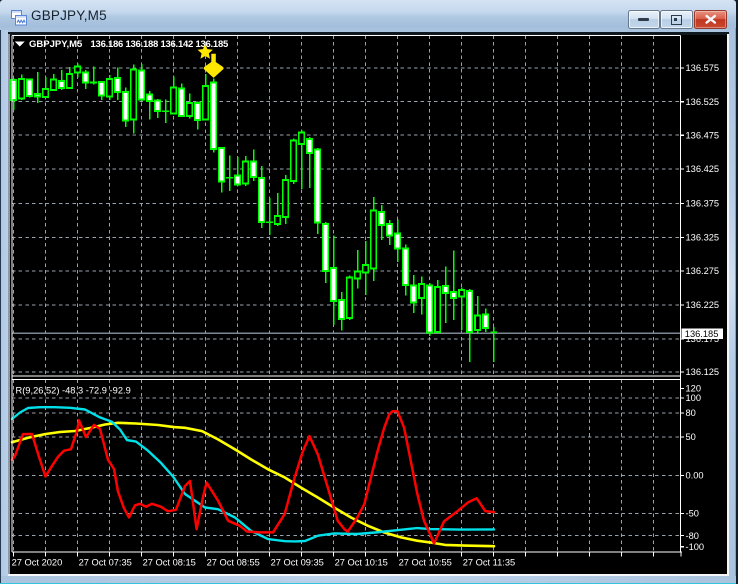 Image resolution: width=738 pixels, height=584 pixels. What do you see at coordinates (169, 563) in the screenshot?
I see `svg-text: 27 Oct 08:15` at bounding box center [169, 563].